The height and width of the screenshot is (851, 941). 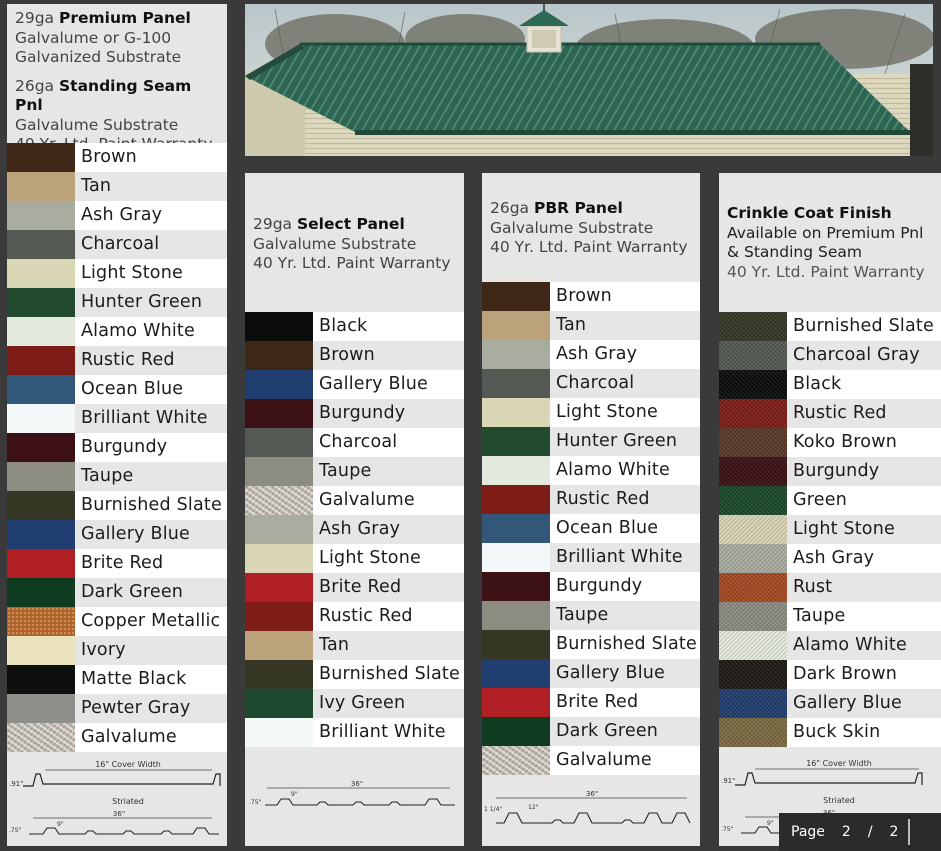 What do you see at coordinates (37, 18) in the screenshot?
I see `gauge-label: 29ga` at bounding box center [37, 18].